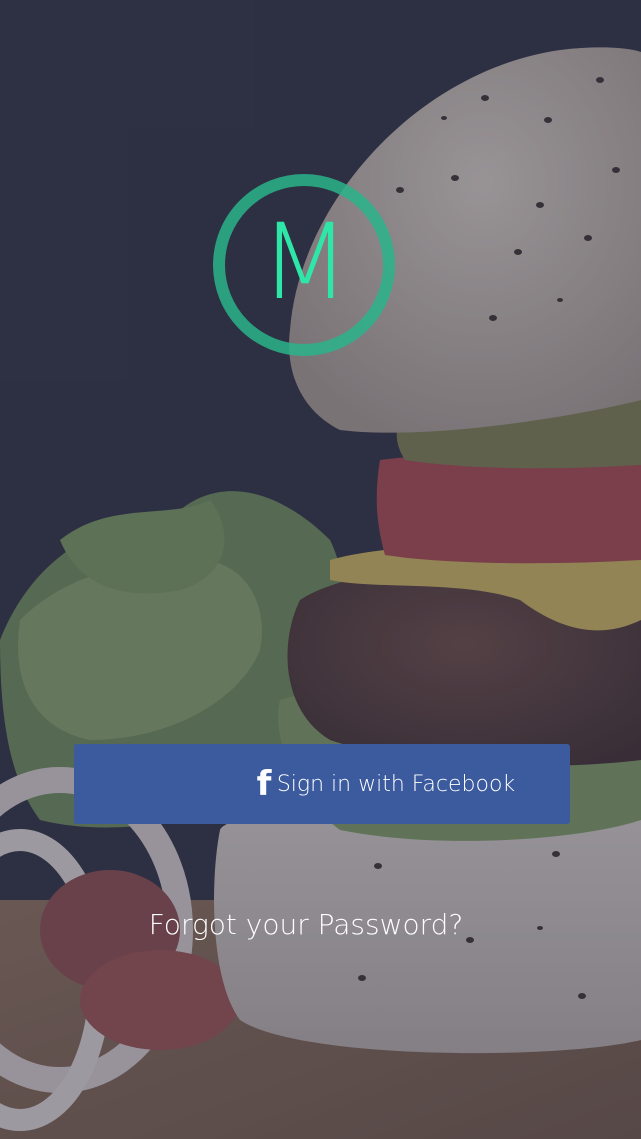  Describe the element at coordinates (306, 924) in the screenshot. I see `forgot-password-link: Forgot your Password?` at that location.